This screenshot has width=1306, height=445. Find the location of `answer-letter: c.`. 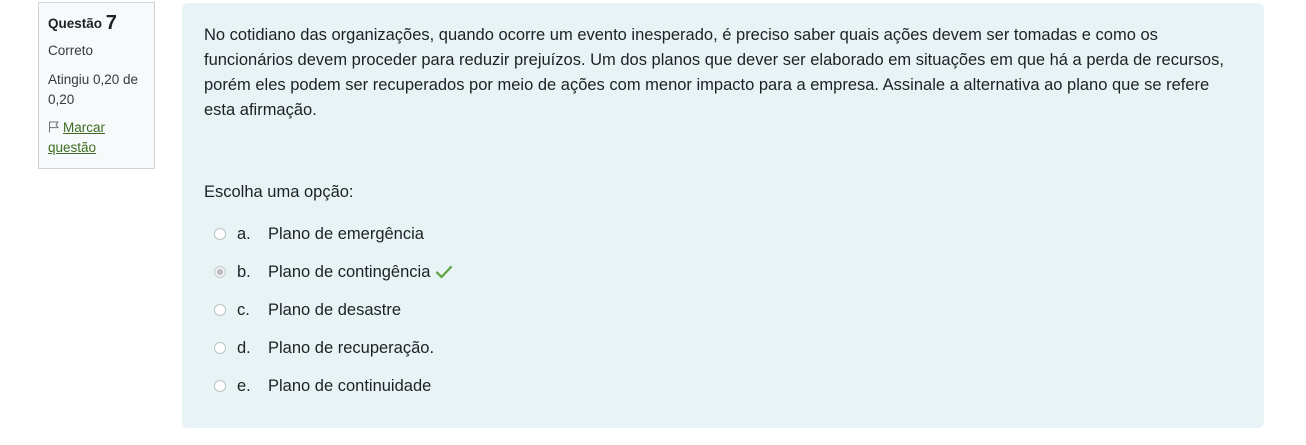

answer-letter: c. is located at coordinates (243, 309).